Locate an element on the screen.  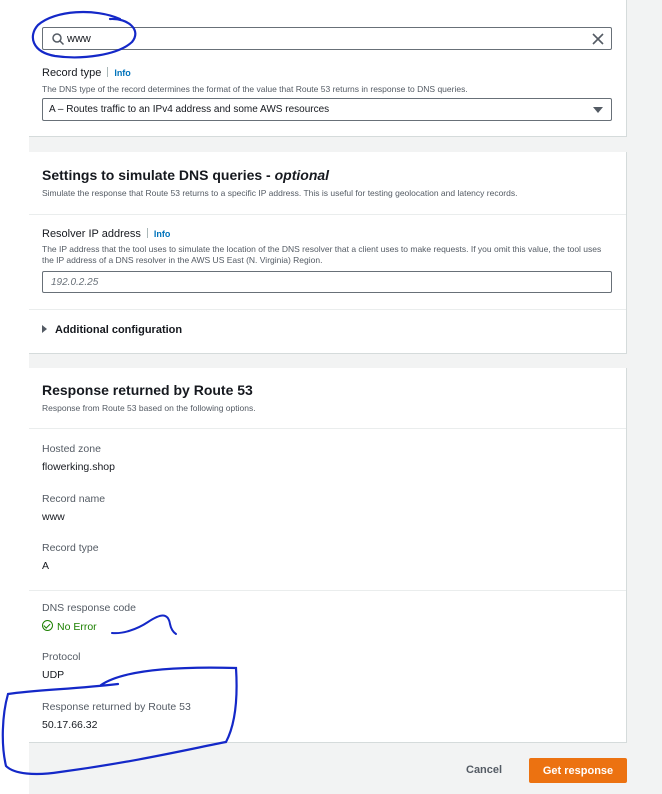
hosted-zone-label: Hosted zone is located at coordinates (71, 449).